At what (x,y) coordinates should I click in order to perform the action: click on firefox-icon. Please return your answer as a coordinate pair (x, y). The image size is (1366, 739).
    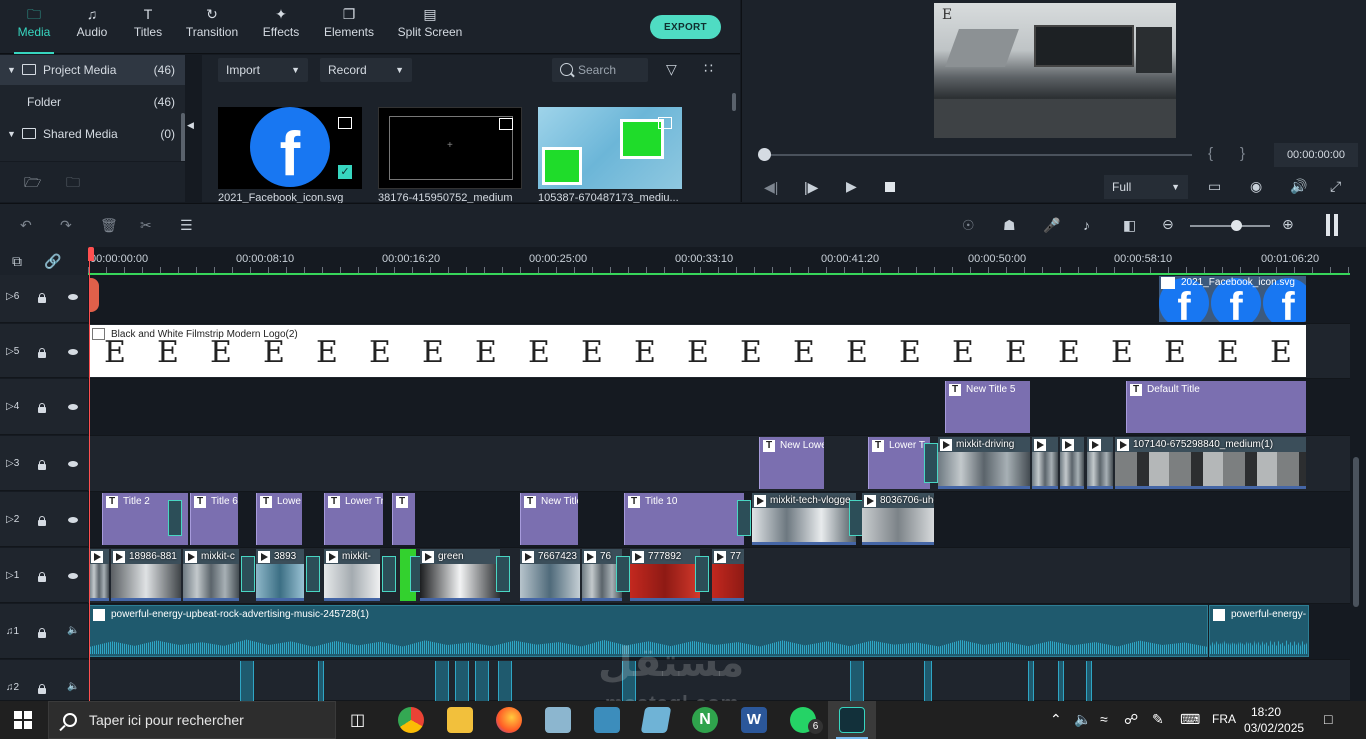
    Looking at the image, I should click on (509, 720).